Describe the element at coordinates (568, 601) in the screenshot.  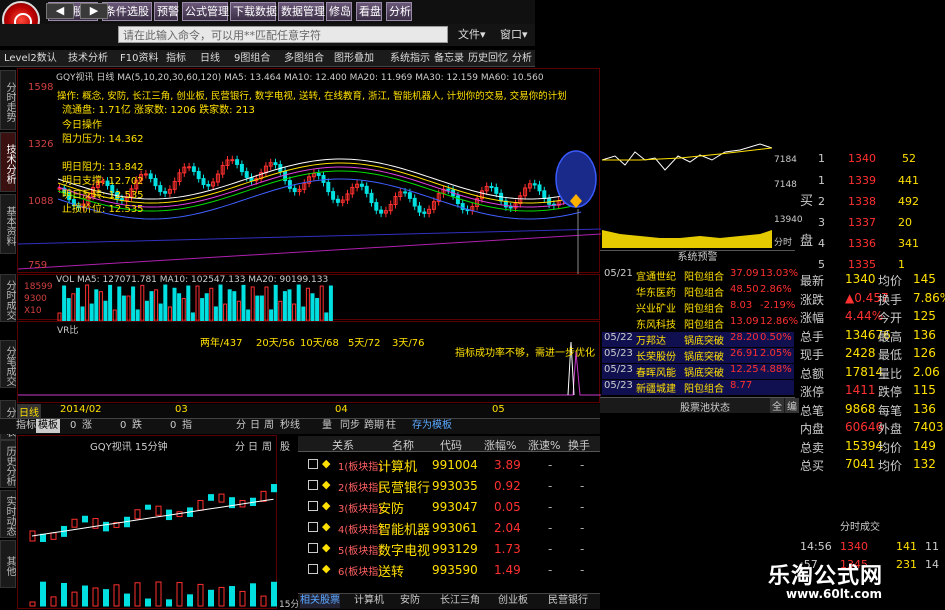
I see `btab-private-bank: 民营银行` at that location.